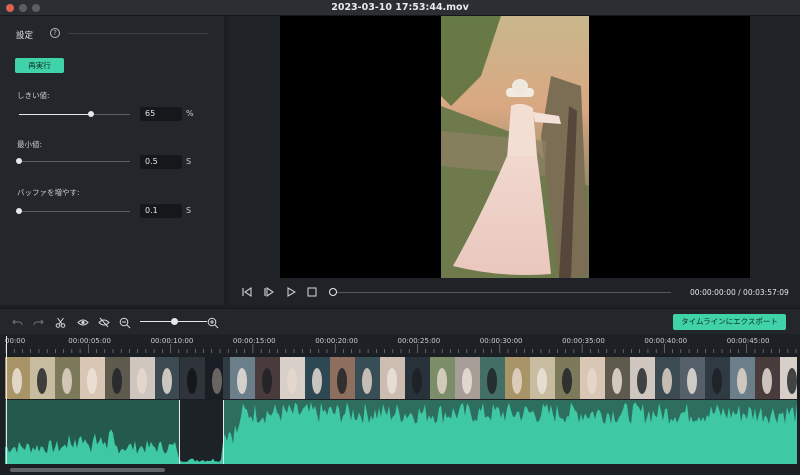 Image resolution: width=800 pixels, height=475 pixels. I want to click on audio-waveform, so click(401, 432).